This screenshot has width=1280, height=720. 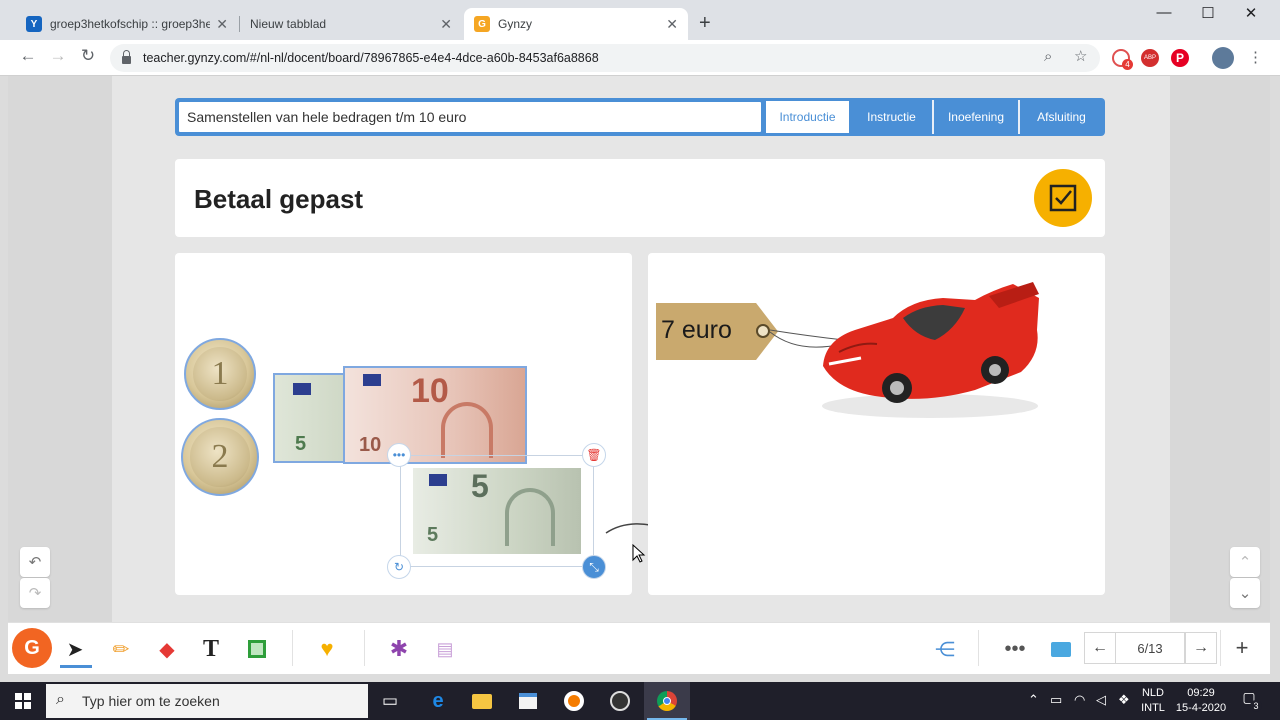 I want to click on redo-button: ↷, so click(x=35, y=593).